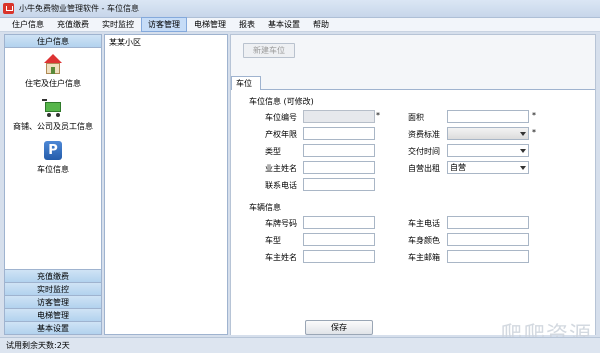 The image size is (600, 353). What do you see at coordinates (339, 239) in the screenshot?
I see `car-type-field` at bounding box center [339, 239].